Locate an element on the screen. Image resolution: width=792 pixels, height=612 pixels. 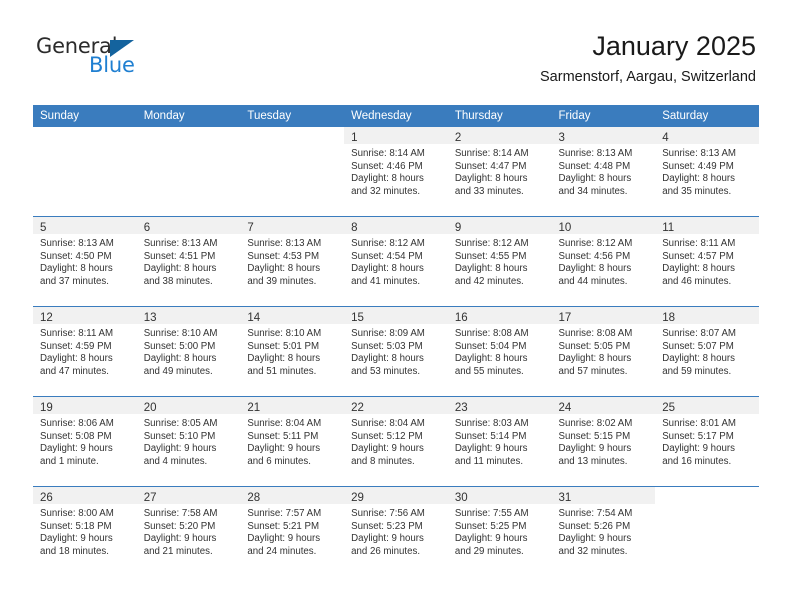
sunrise-text: Sunrise: 7:58 AM is located at coordinates (180, 513).